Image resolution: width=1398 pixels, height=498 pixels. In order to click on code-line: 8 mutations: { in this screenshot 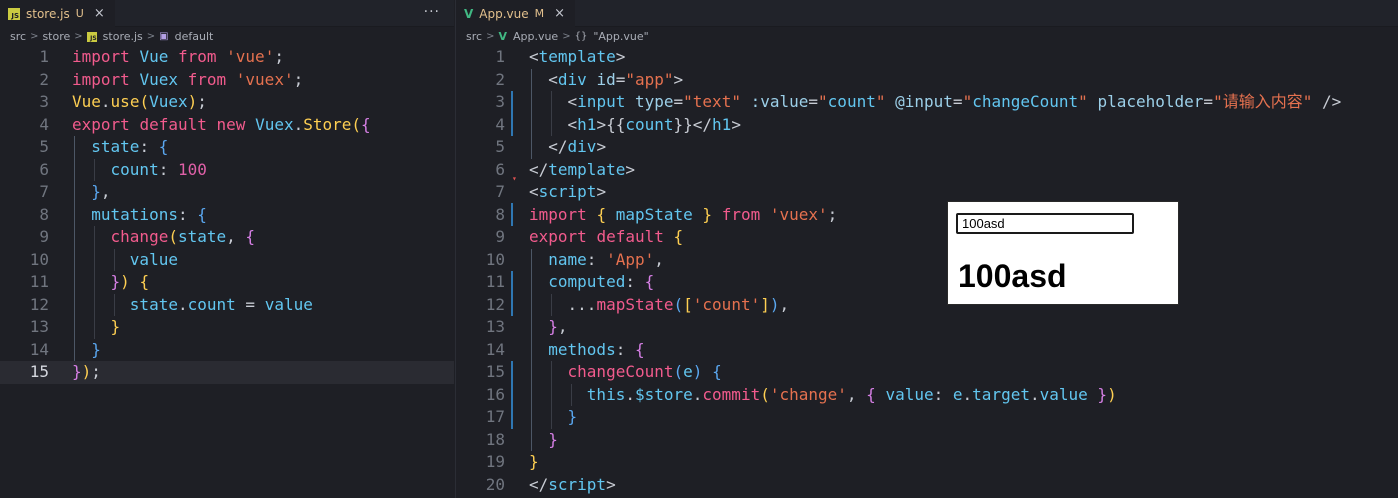, I will do `click(227, 214)`.